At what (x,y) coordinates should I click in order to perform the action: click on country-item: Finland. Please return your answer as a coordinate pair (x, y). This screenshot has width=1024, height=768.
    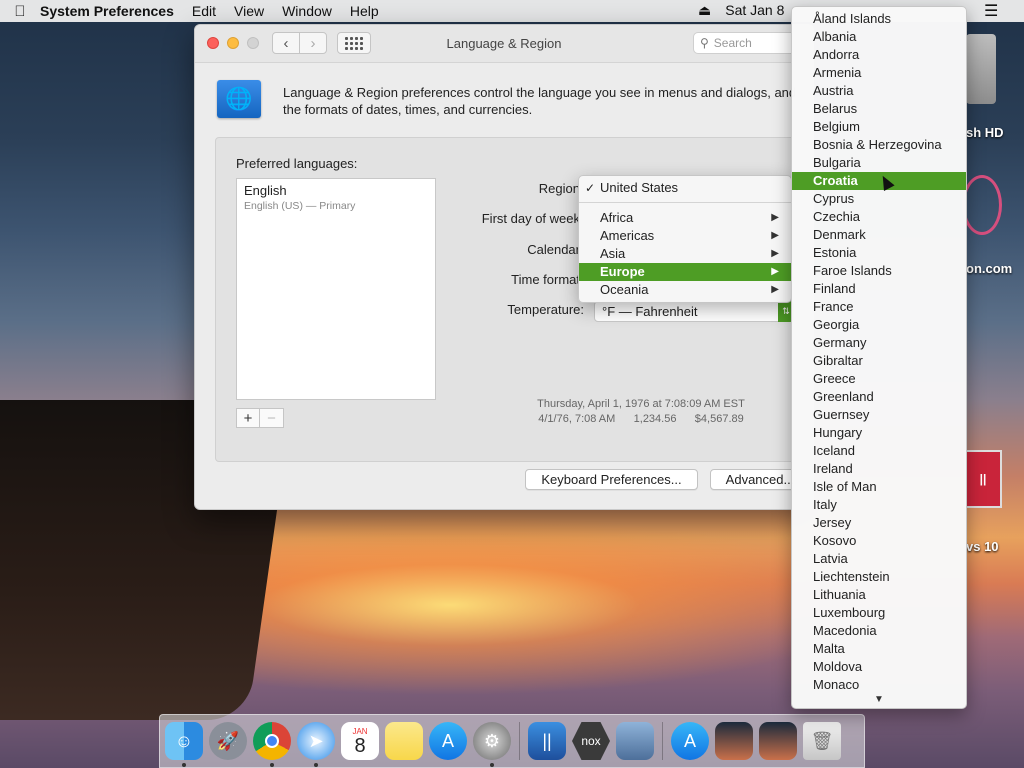
    Looking at the image, I should click on (879, 289).